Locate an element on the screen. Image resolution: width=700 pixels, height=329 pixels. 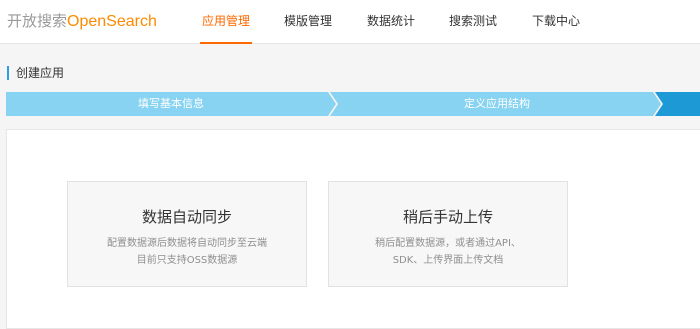
nav-item-app-management: 应用管理 is located at coordinates (226, 22).